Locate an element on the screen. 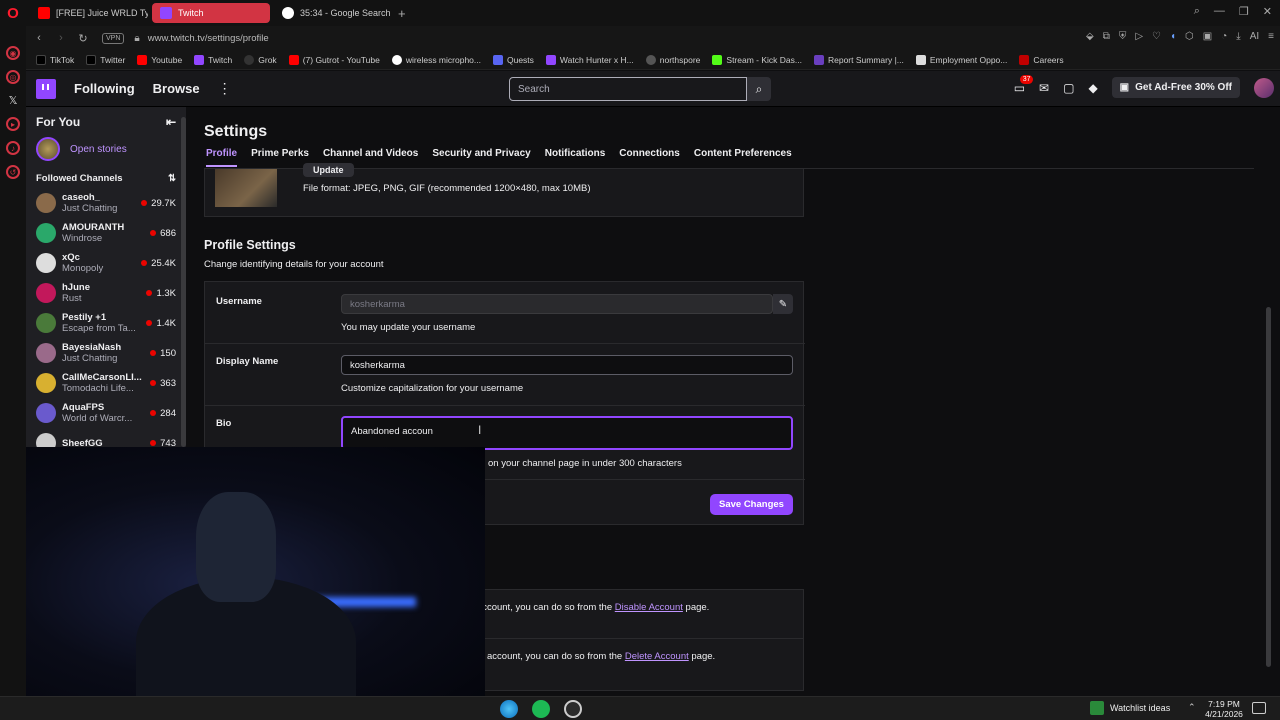 This screenshot has width=1280, height=720. extensions-icon: ⬡ is located at coordinates (1189, 36).